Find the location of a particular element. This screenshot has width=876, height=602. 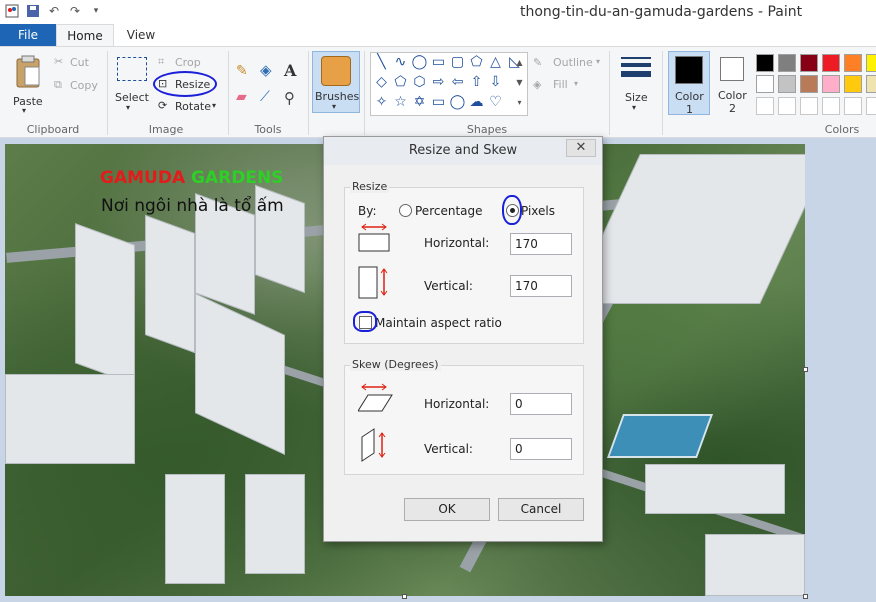

palette-swatch-red is located at coordinates (831, 63).